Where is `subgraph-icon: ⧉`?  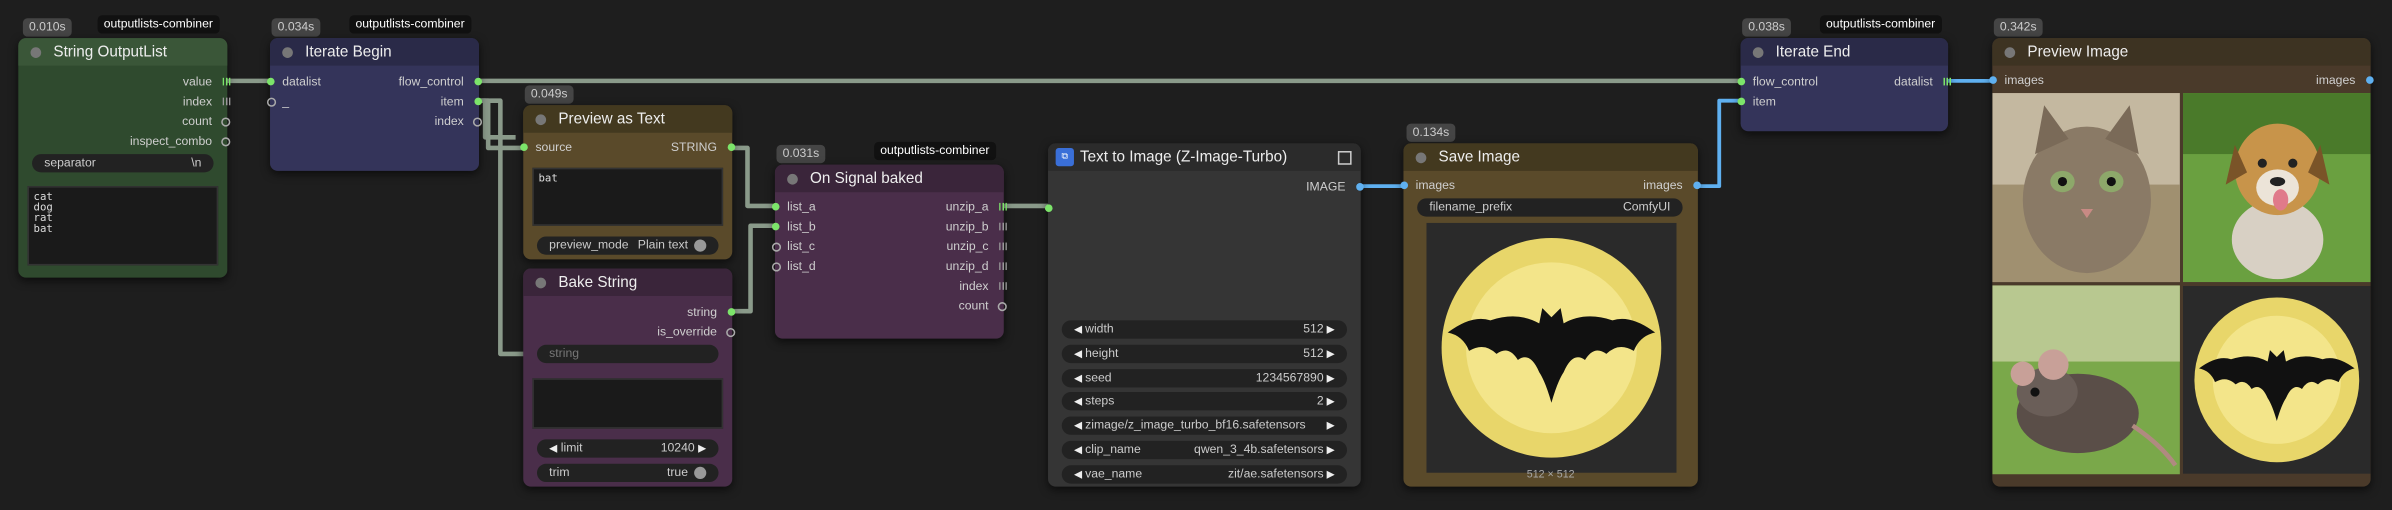
subgraph-icon: ⧉ is located at coordinates (1064, 157).